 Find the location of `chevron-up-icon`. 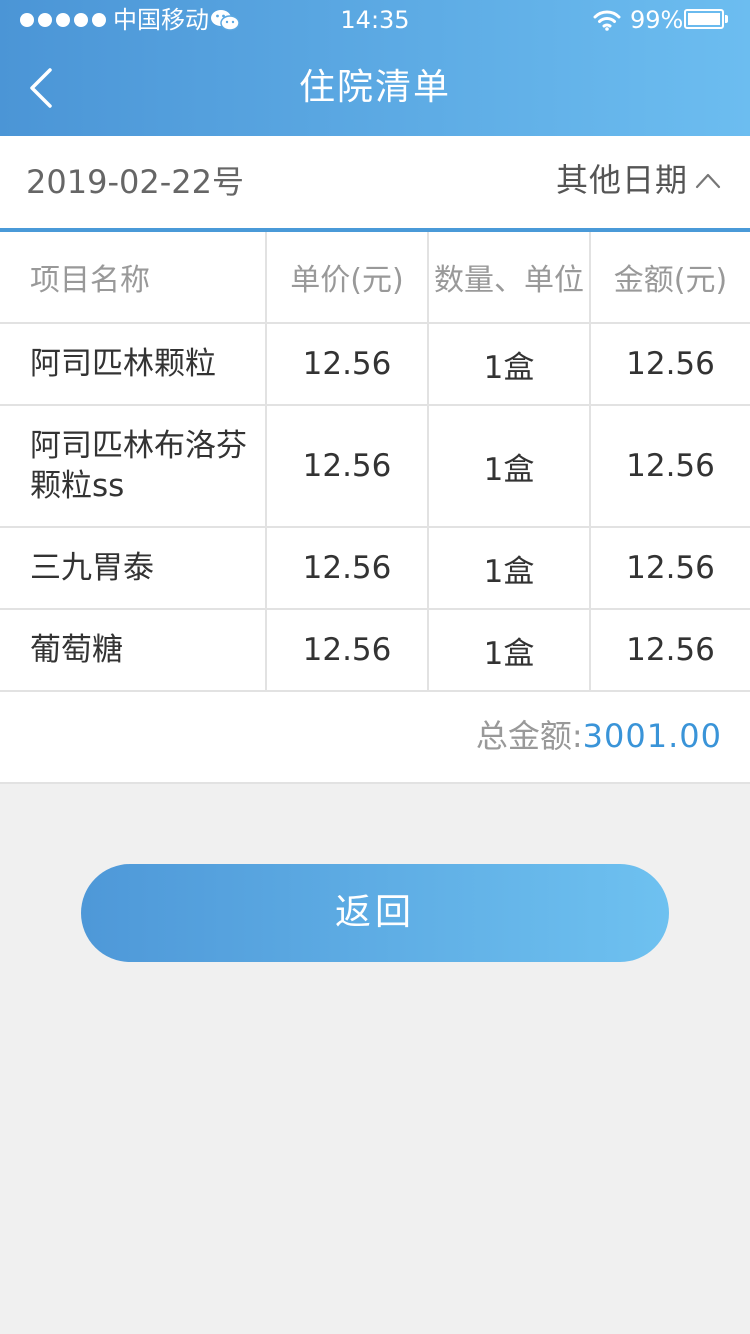

chevron-up-icon is located at coordinates (708, 180).